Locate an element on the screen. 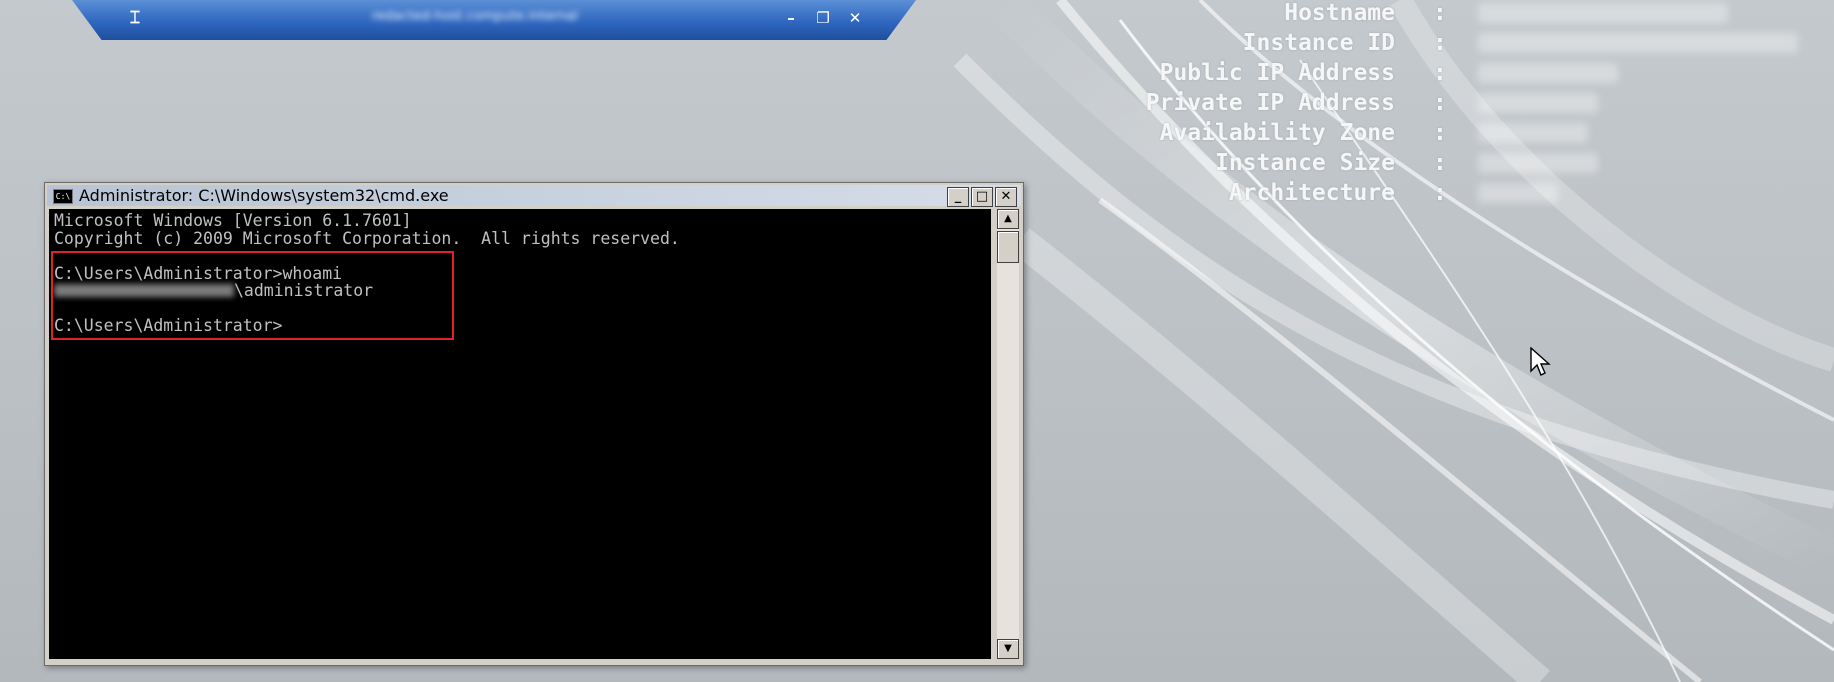  mouse-cursor-icon is located at coordinates (1540, 361).